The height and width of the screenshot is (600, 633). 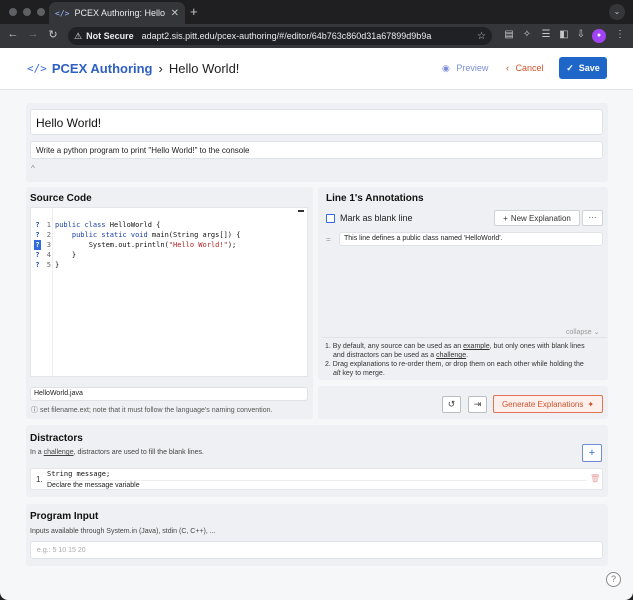 I want to click on cancel-button: ‹ Cancel, so click(x=525, y=68).